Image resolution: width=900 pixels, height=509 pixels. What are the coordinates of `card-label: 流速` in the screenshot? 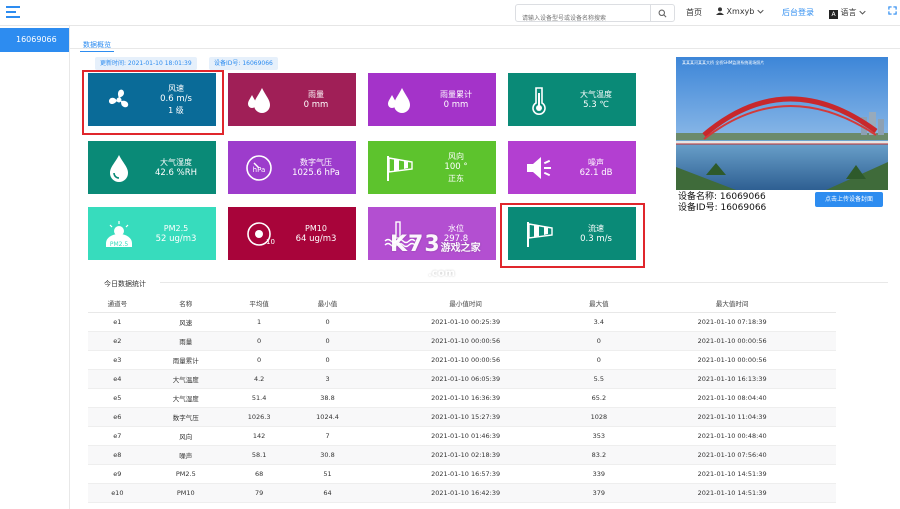 It's located at (596, 228).